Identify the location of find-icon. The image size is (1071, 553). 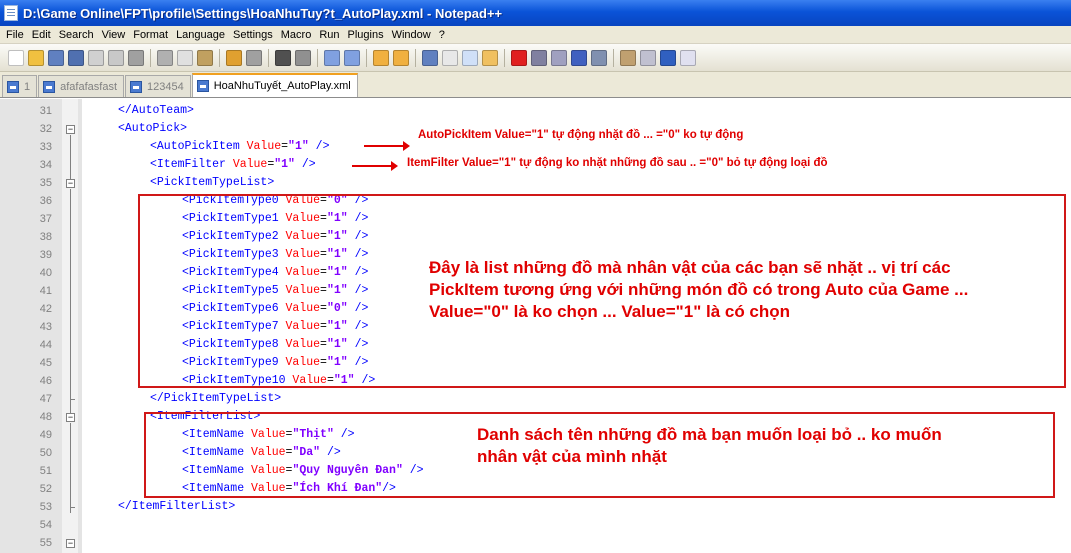
(283, 57).